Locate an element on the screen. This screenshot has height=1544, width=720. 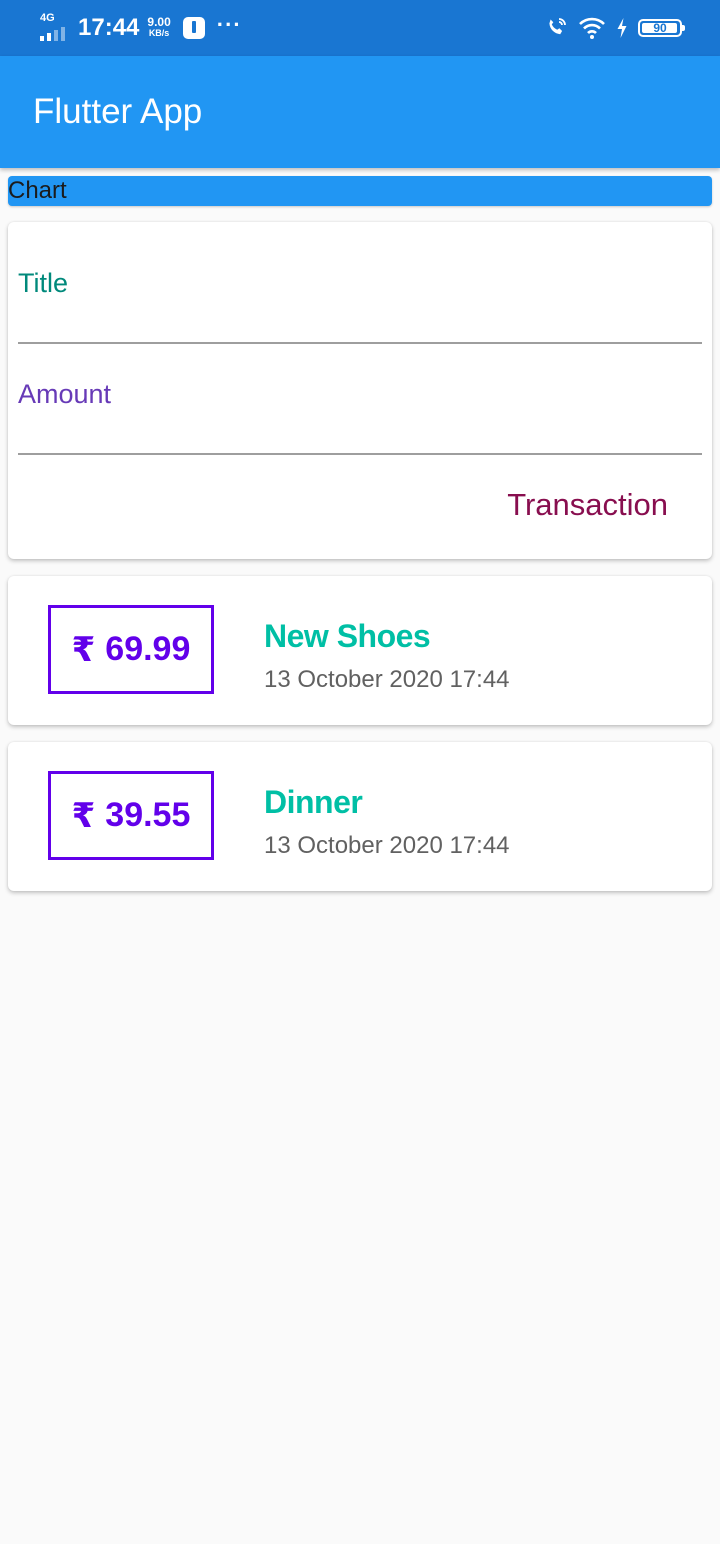
transaction-title: Dinner is located at coordinates (313, 802).